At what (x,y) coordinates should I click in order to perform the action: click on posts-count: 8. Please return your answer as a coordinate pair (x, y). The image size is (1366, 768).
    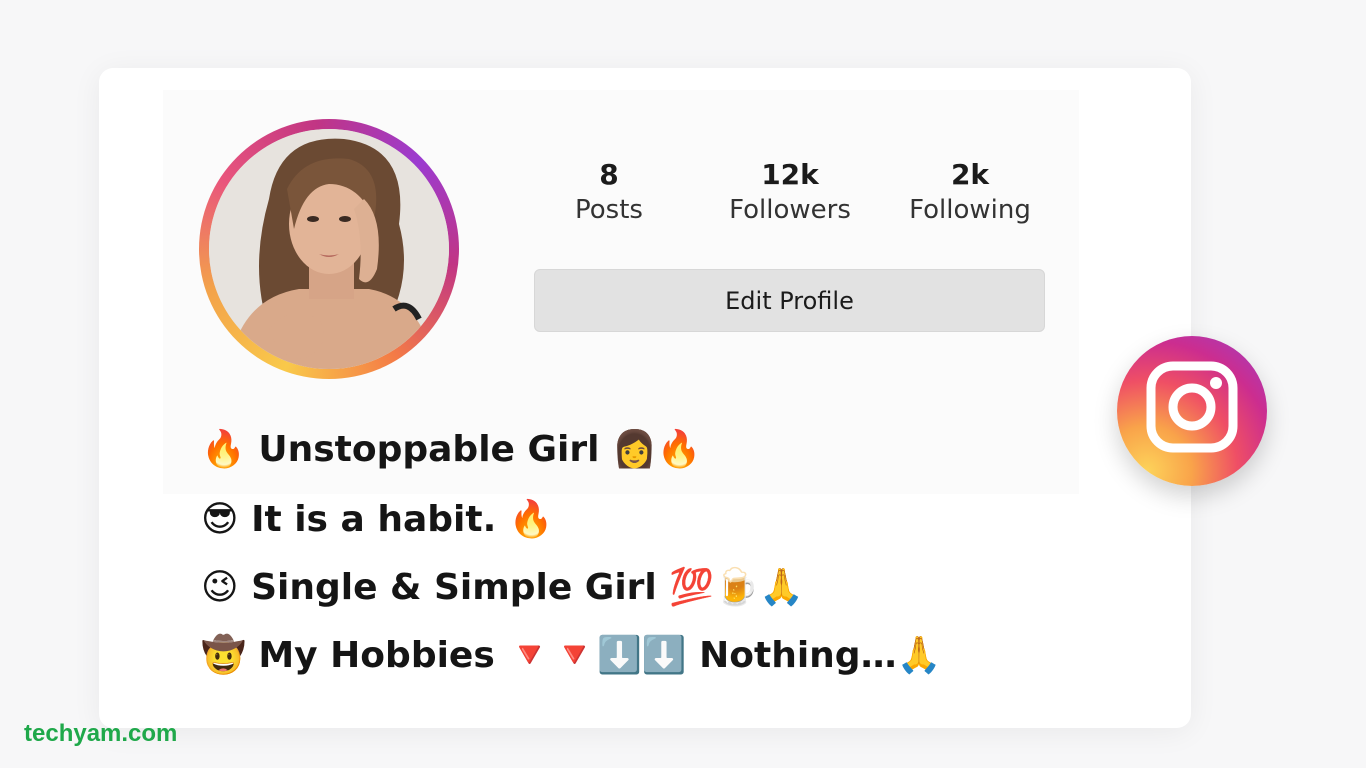
    Looking at the image, I should click on (609, 174).